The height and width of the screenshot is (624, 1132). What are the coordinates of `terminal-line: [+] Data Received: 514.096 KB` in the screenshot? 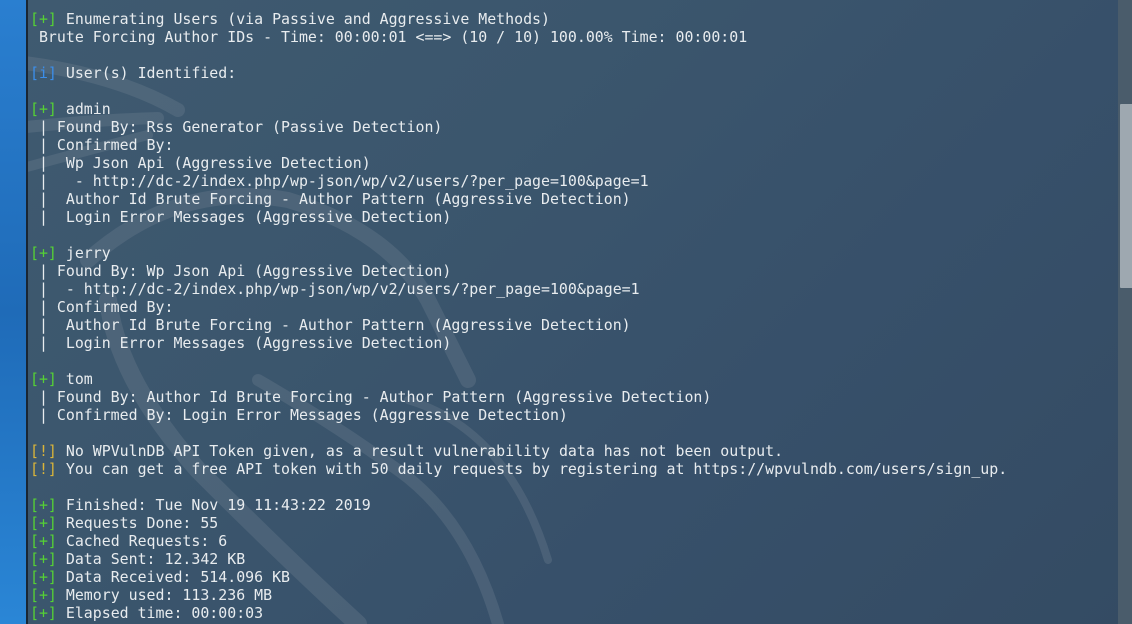 It's located at (160, 577).